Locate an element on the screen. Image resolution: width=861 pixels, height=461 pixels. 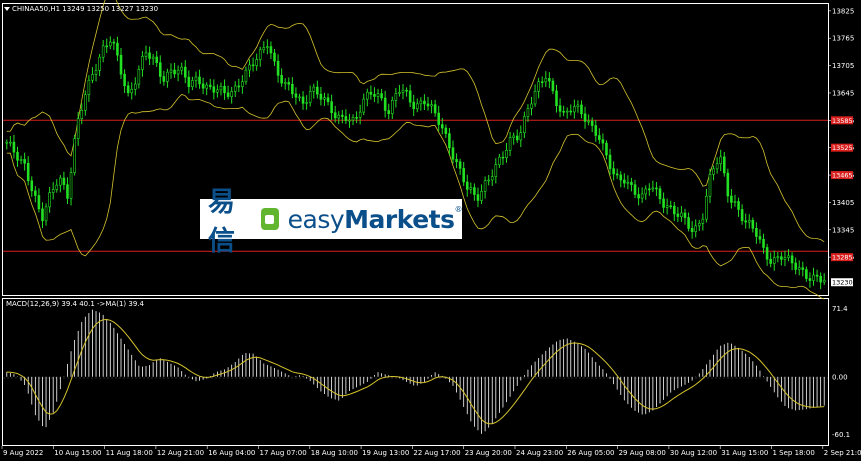
price-tick-label: 13405 is located at coordinates (843, 203).